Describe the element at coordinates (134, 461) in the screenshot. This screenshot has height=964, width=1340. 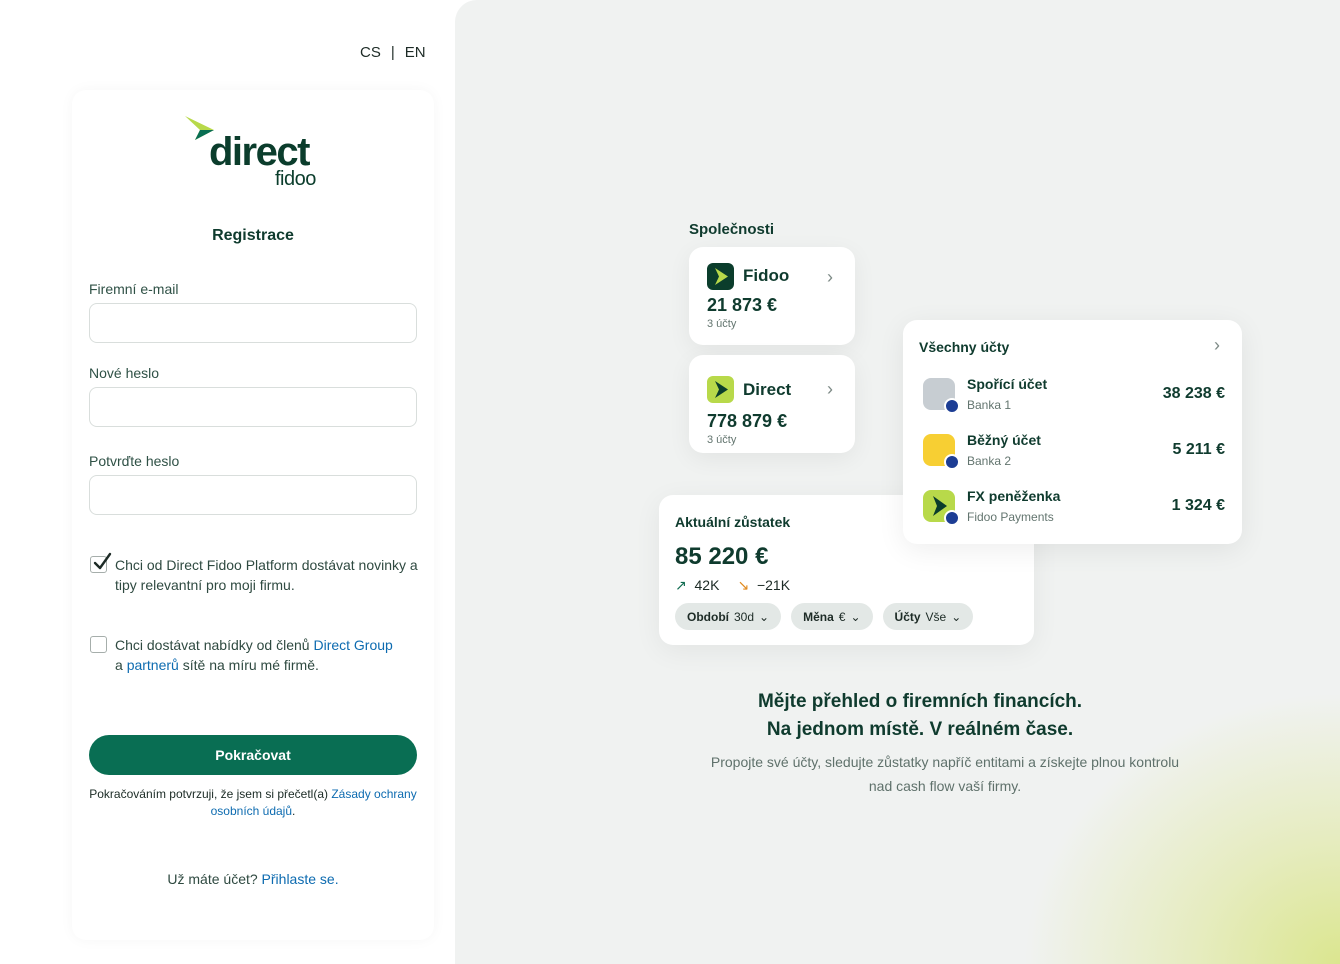
I see `confirm-password-label: Potvrďte heslo` at that location.